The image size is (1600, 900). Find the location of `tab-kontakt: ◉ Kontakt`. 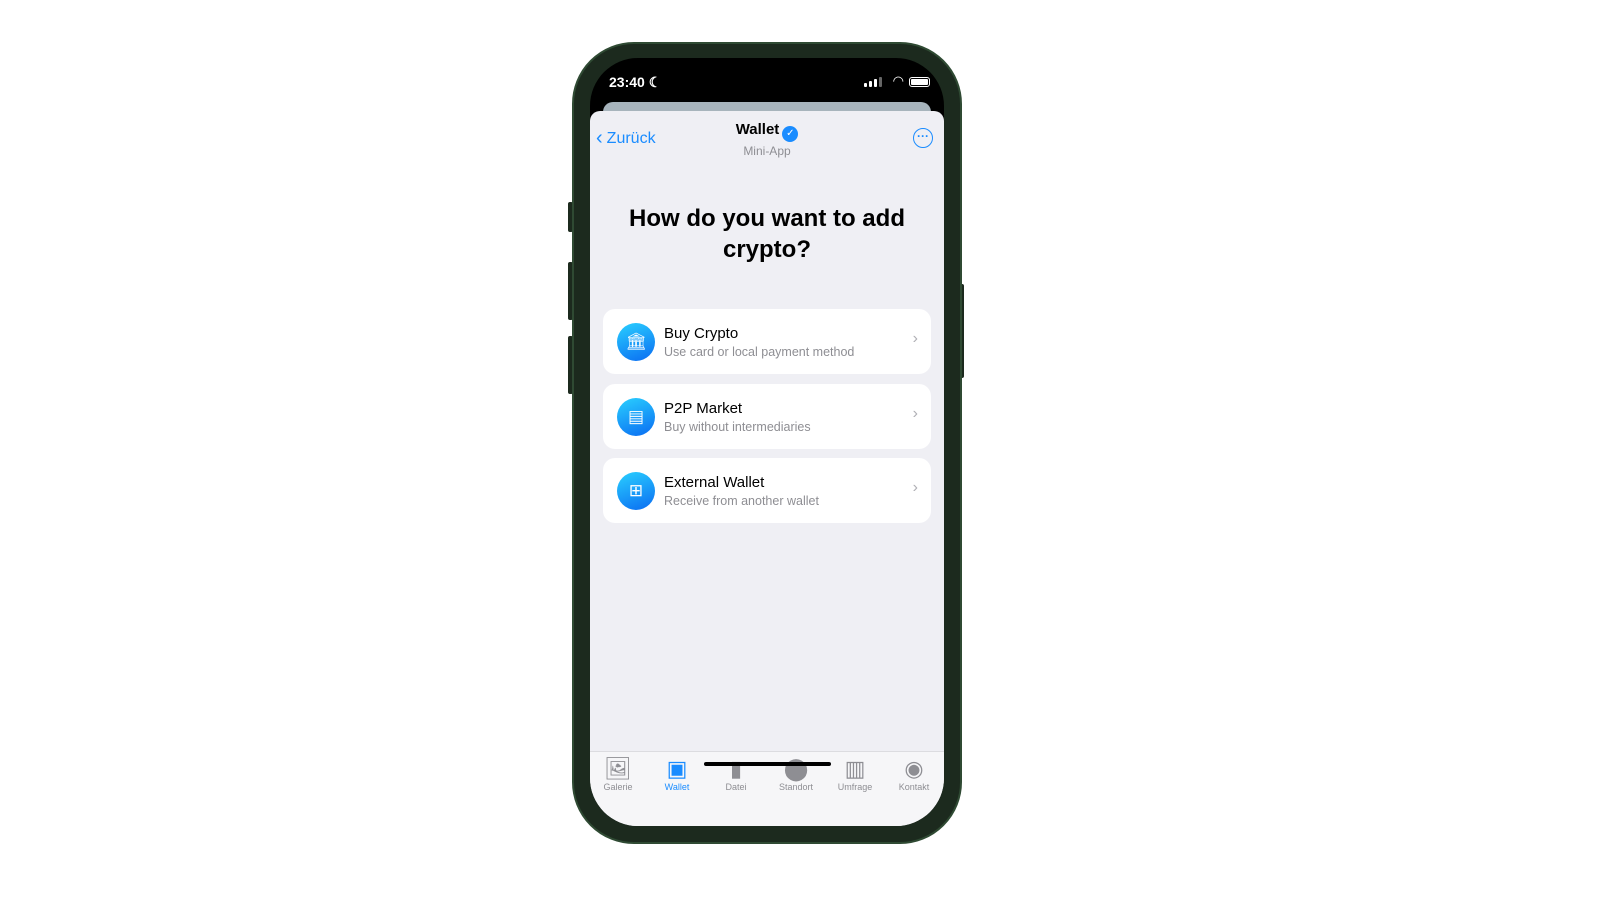

tab-kontakt: ◉ Kontakt is located at coordinates (914, 774).